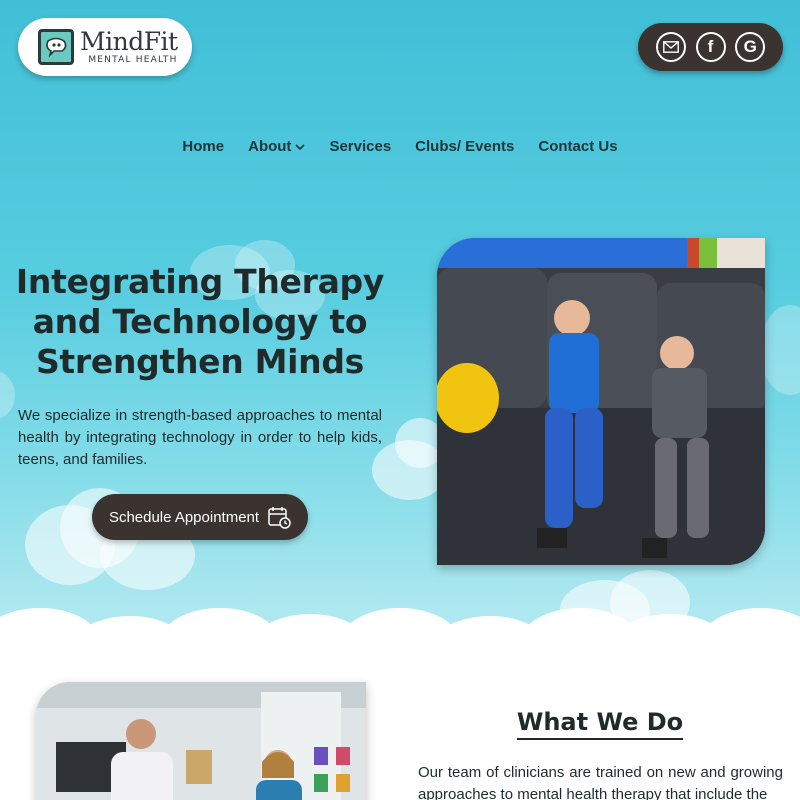 This screenshot has width=800, height=800. Describe the element at coordinates (56, 47) in the screenshot. I see `logo-mark-icon` at that location.